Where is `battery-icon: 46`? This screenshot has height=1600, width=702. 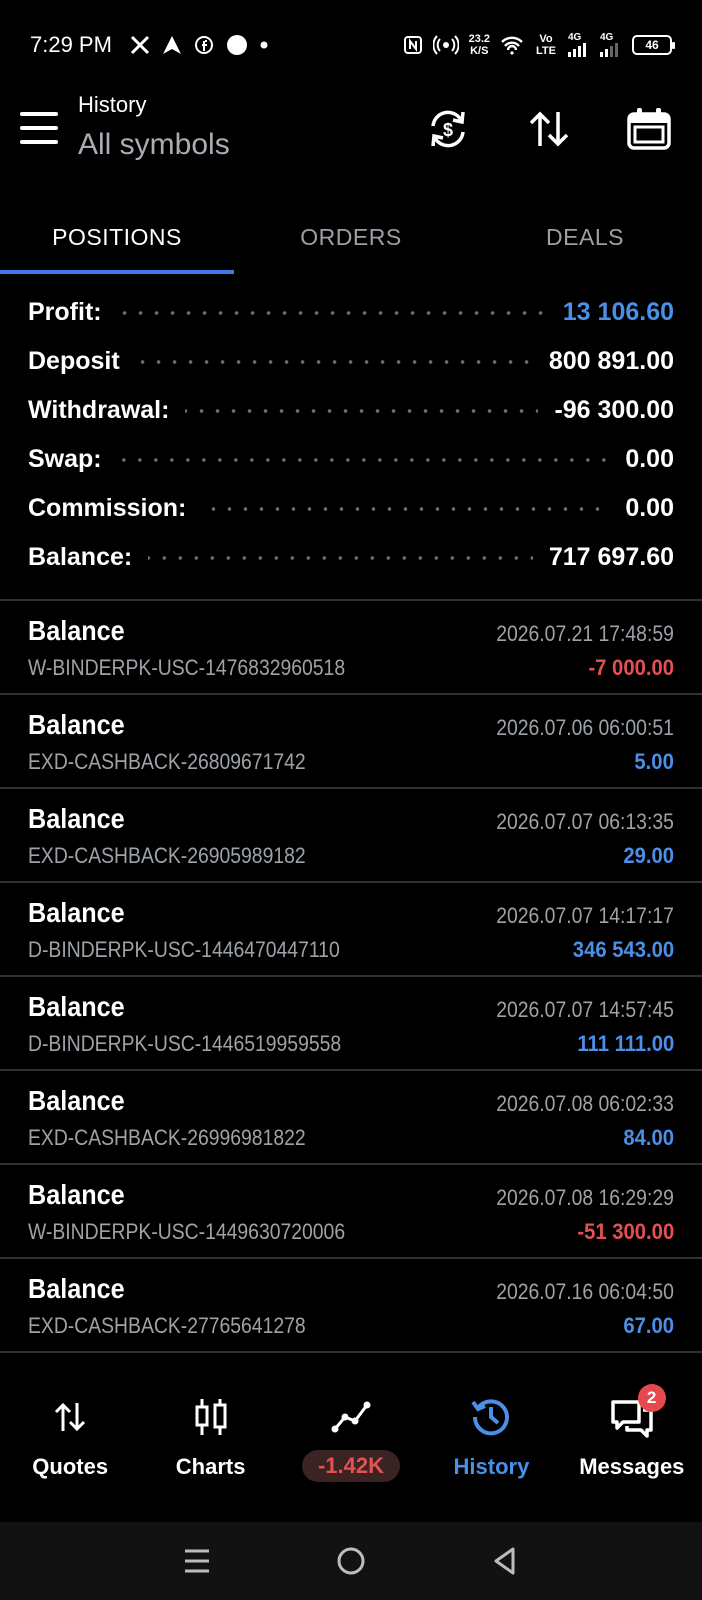 battery-icon: 46 is located at coordinates (653, 45).